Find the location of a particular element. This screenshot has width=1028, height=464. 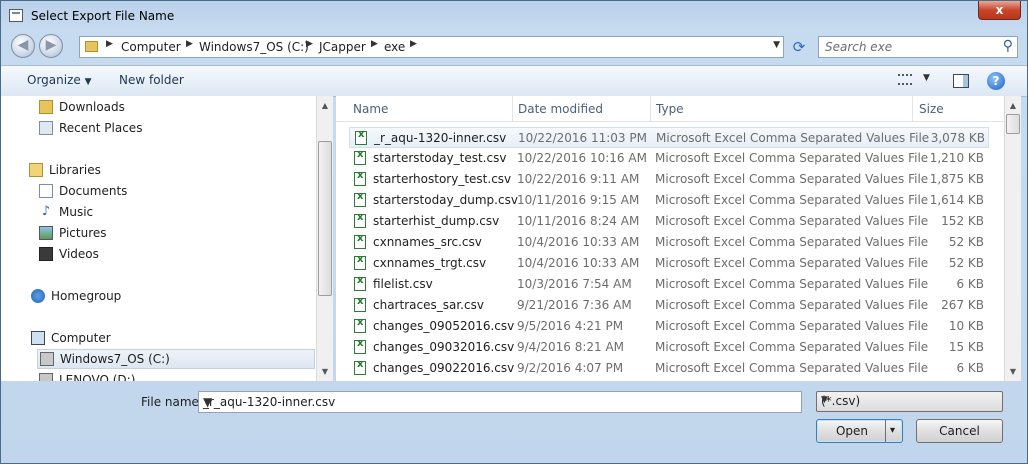

downloads-folder-icon is located at coordinates (46, 107).